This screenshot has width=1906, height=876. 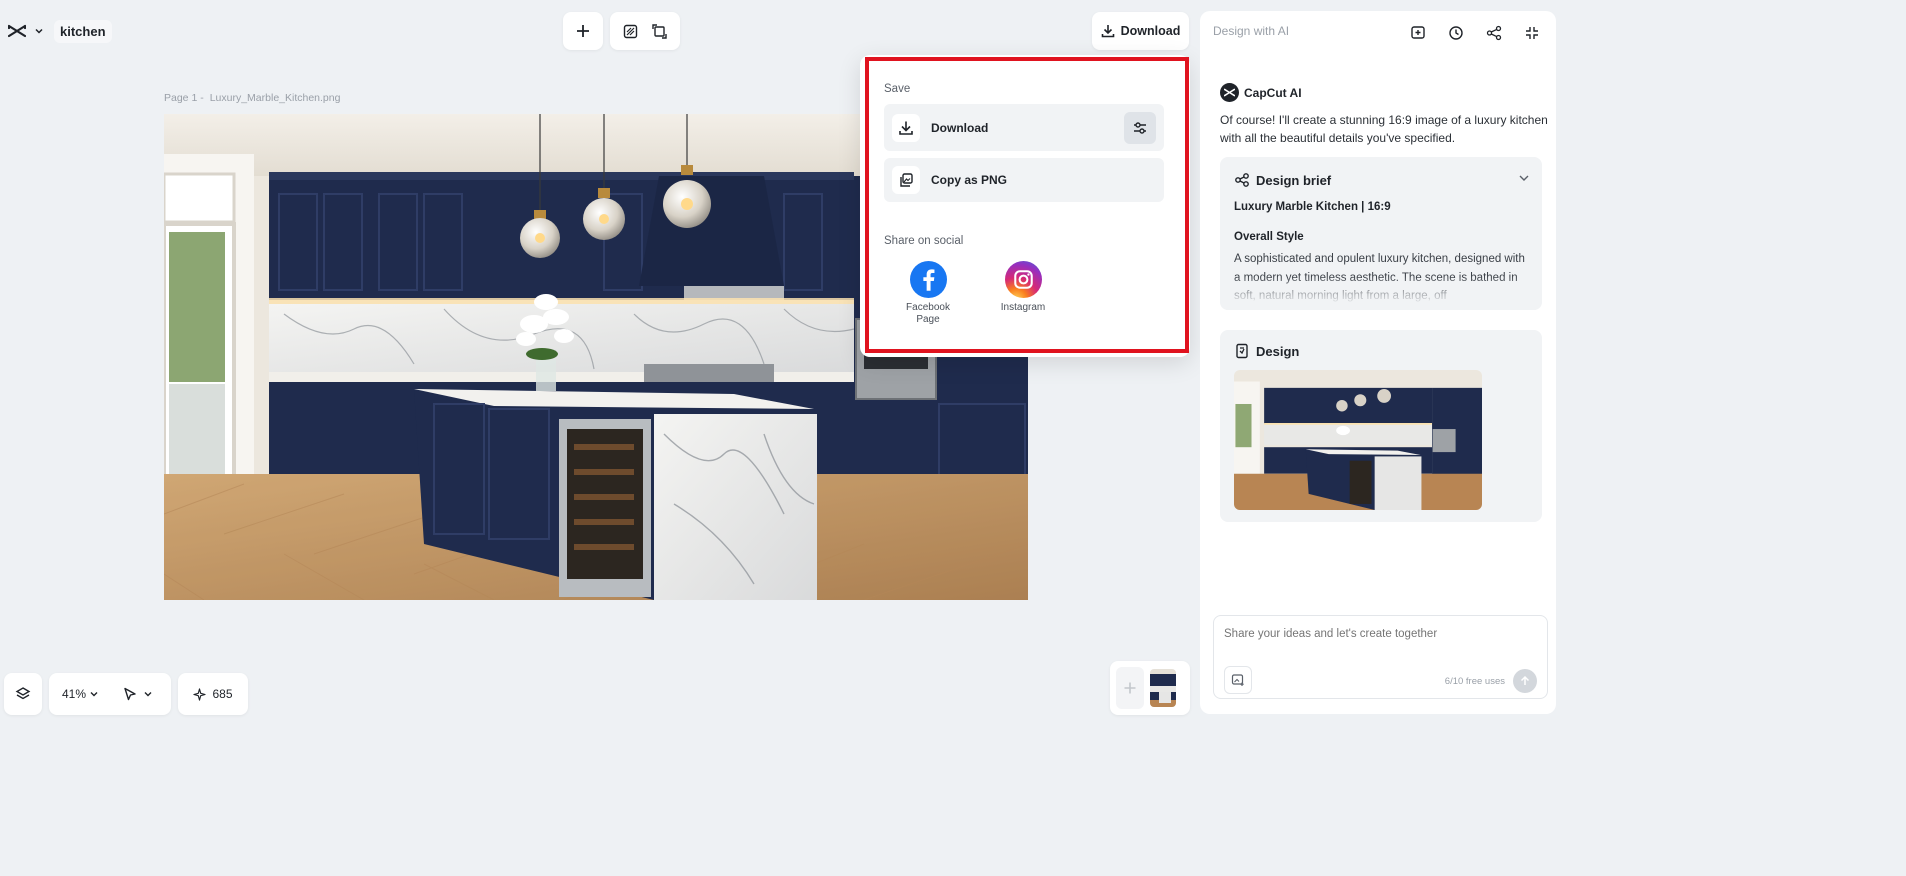 What do you see at coordinates (1278, 351) in the screenshot?
I see `design-label: Design` at bounding box center [1278, 351].